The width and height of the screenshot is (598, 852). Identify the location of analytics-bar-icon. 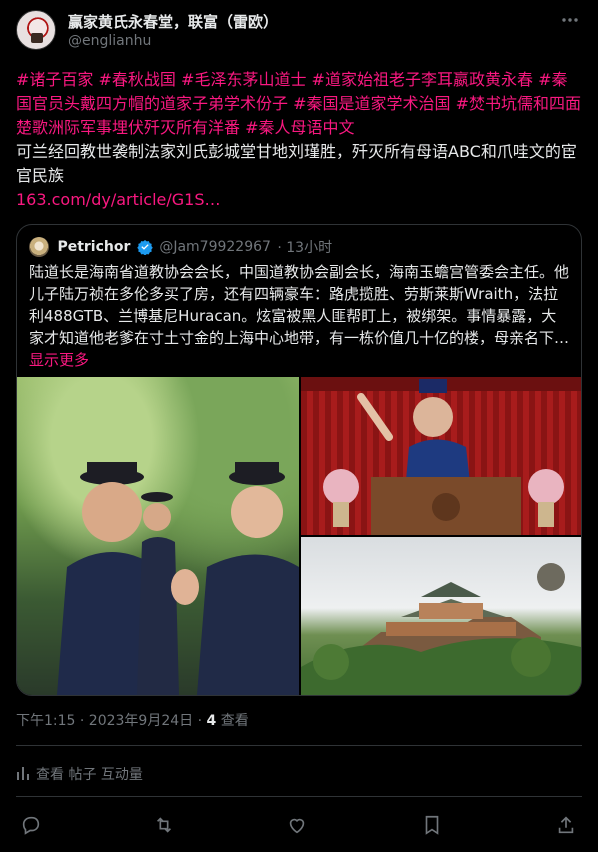
(23, 773).